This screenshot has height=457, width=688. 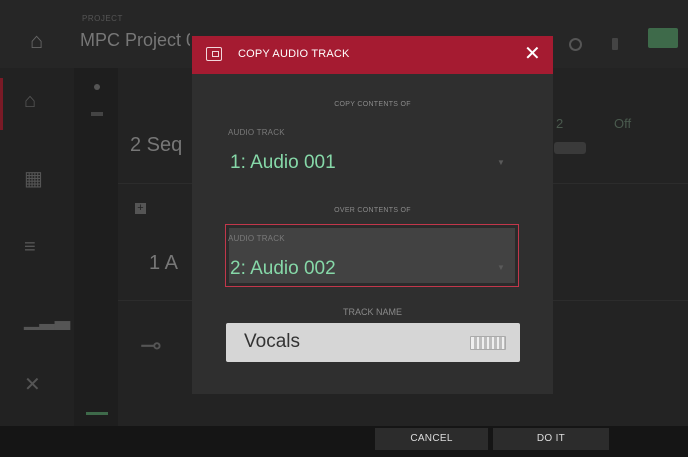 I want to click on copy-contents-label: COPY CONTENTS OF, so click(x=372, y=104).